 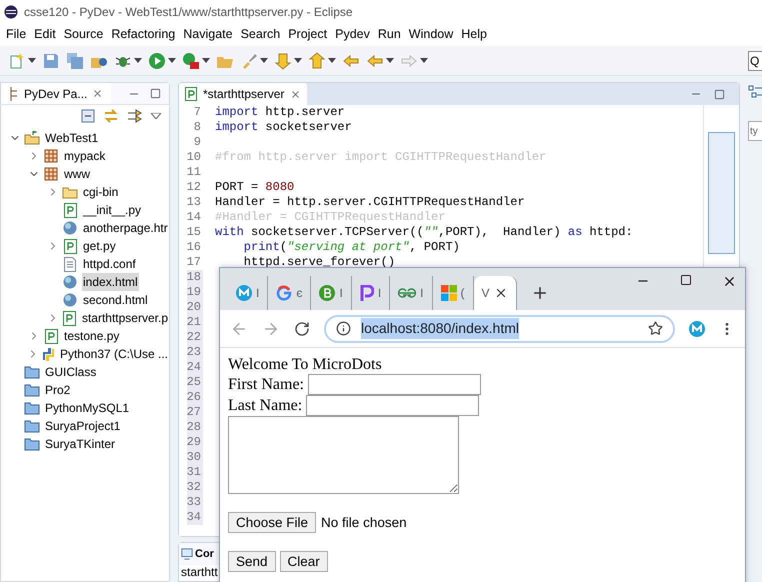 I want to click on line-number: 10, so click(x=194, y=157).